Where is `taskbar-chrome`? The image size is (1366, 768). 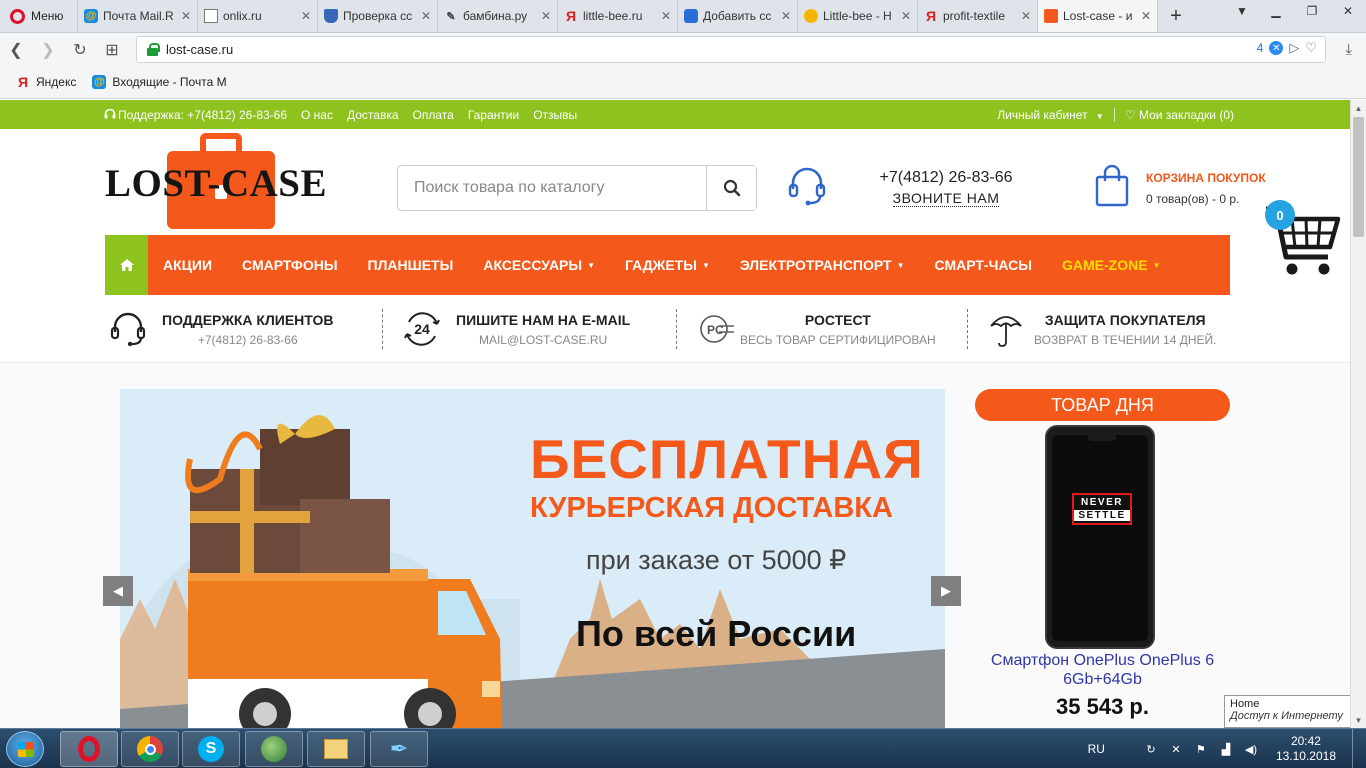
taskbar-chrome is located at coordinates (150, 749).